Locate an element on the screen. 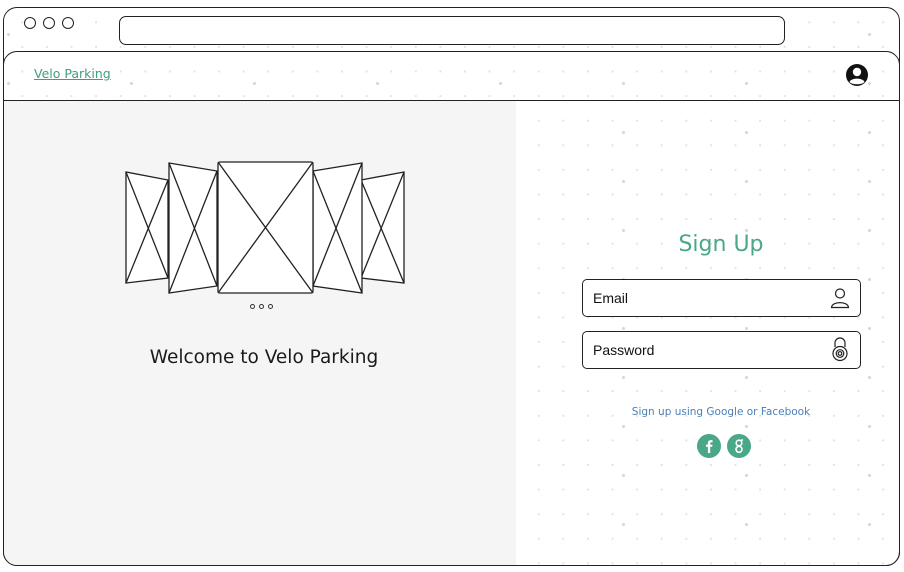 This screenshot has height=572, width=904. password-field is located at coordinates (721, 350).